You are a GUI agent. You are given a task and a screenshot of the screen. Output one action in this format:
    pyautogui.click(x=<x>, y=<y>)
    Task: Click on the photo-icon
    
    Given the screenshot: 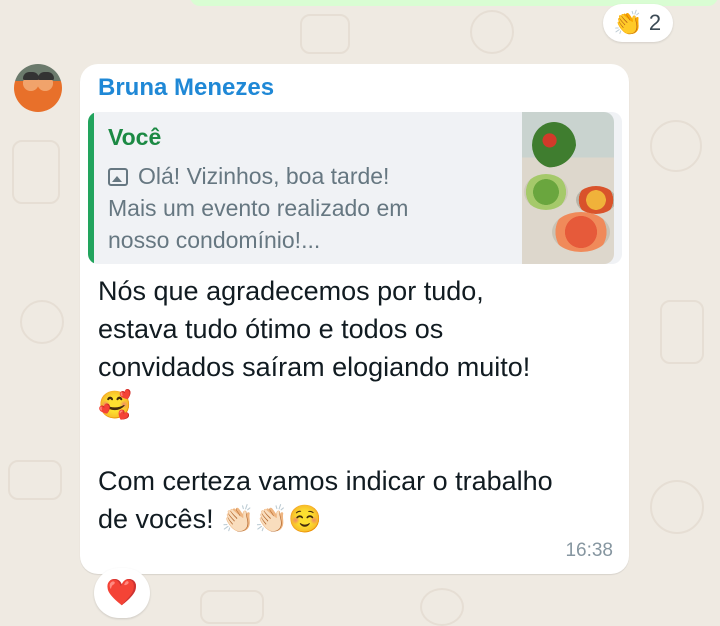 What is the action you would take?
    pyautogui.click(x=118, y=177)
    